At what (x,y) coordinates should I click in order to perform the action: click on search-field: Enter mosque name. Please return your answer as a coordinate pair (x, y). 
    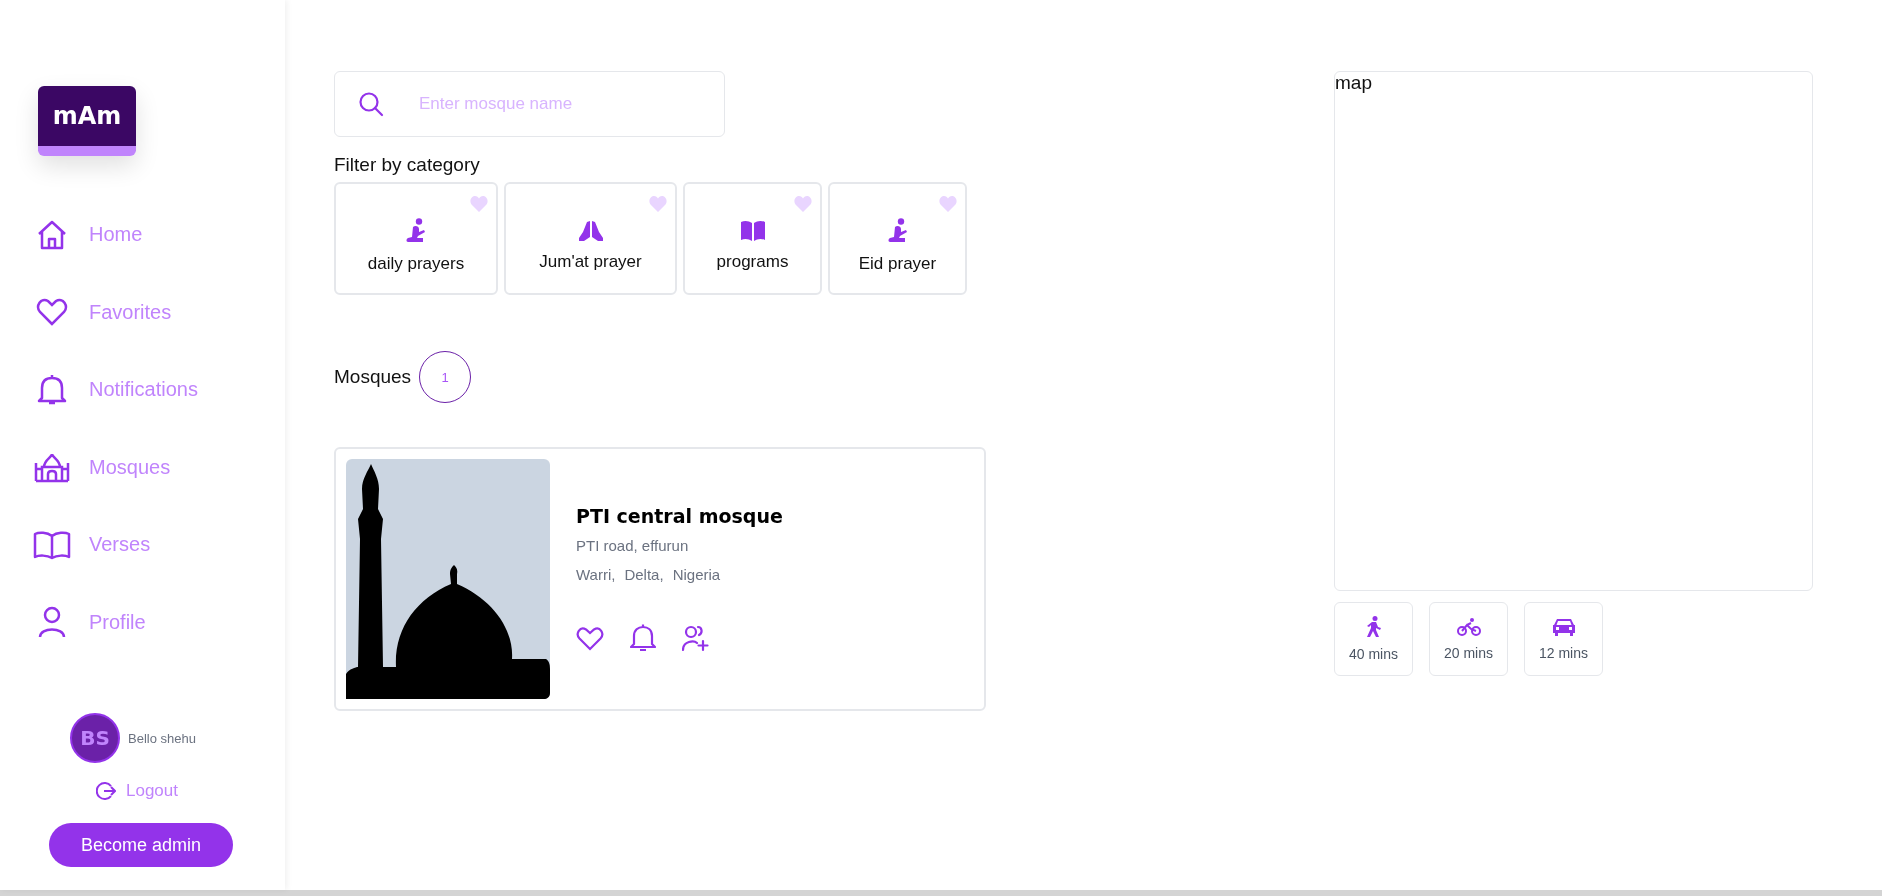
    Looking at the image, I should click on (529, 104).